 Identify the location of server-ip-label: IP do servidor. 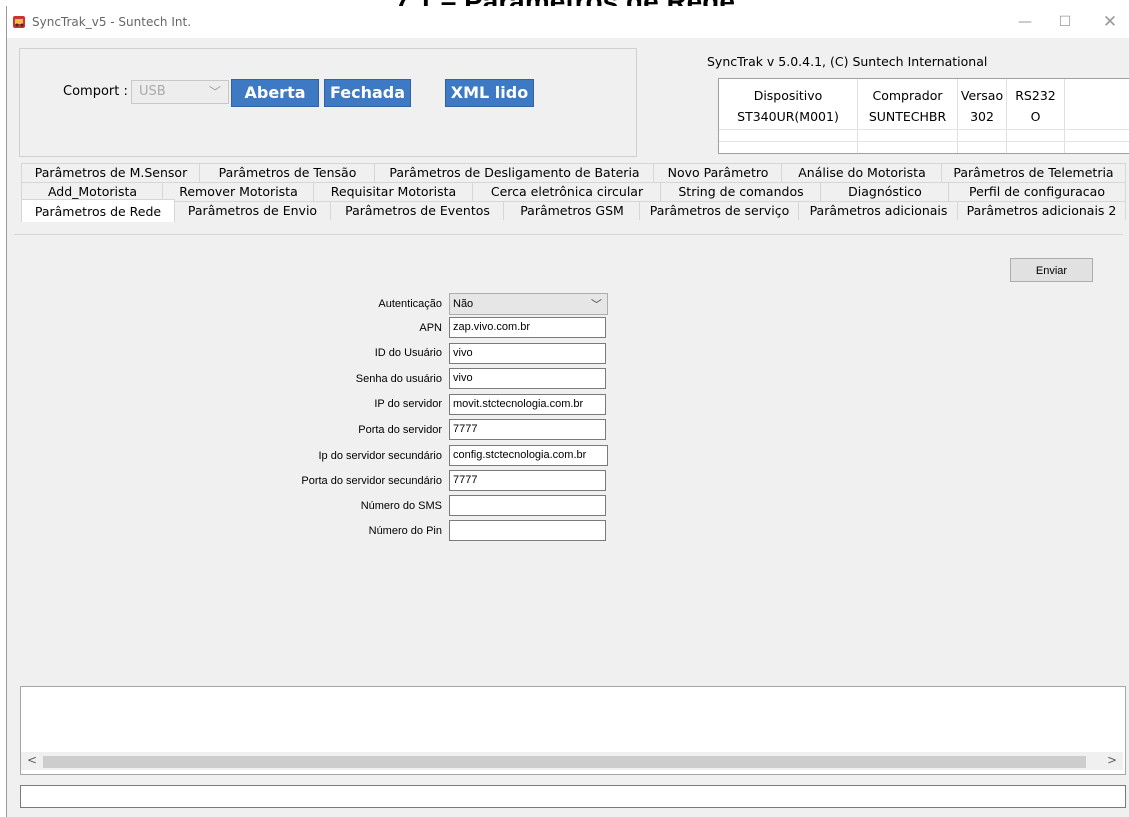
(408, 404).